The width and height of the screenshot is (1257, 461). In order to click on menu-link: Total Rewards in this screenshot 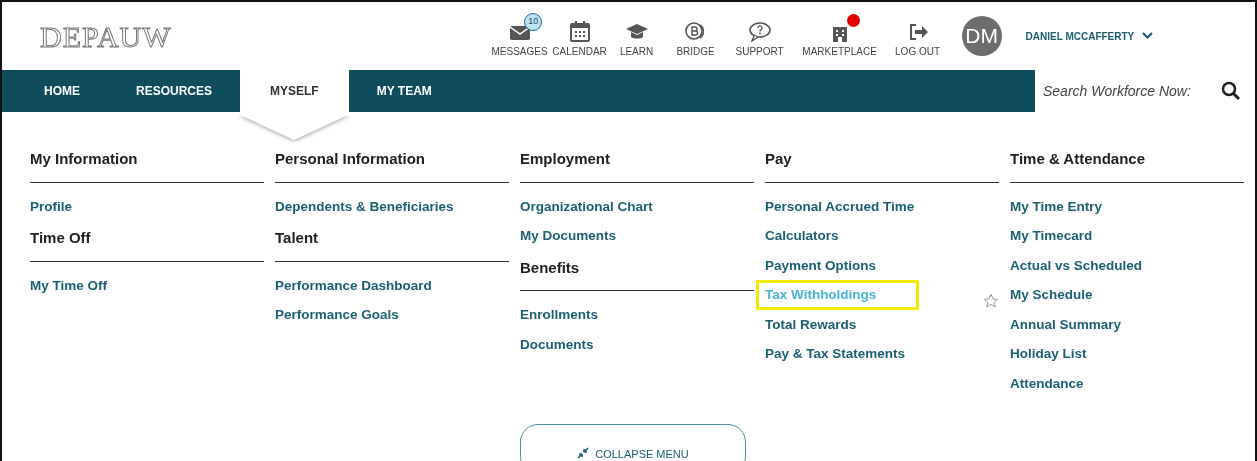, I will do `click(811, 324)`.